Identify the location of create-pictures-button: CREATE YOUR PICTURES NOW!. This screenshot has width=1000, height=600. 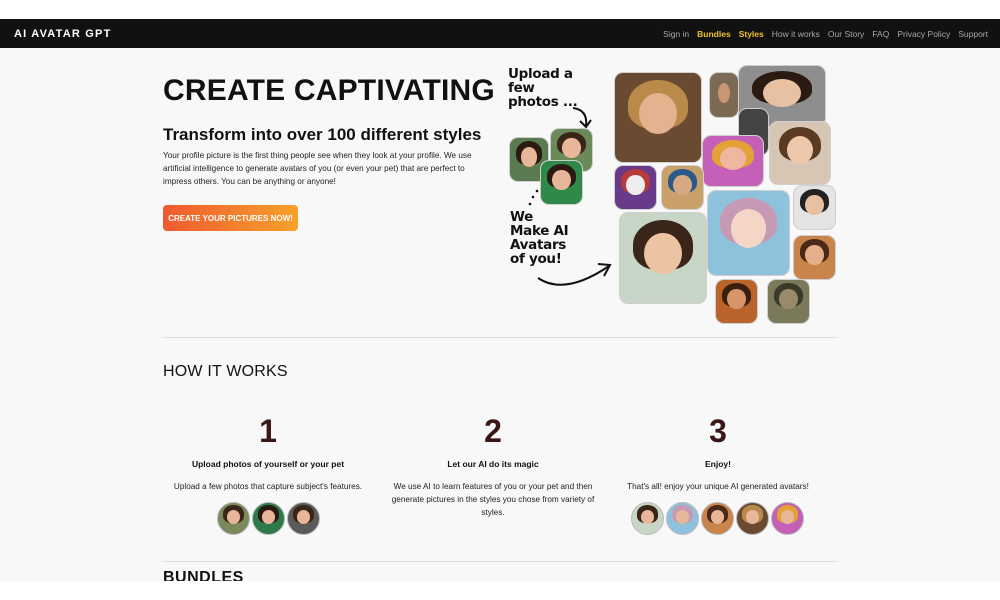
(230, 218).